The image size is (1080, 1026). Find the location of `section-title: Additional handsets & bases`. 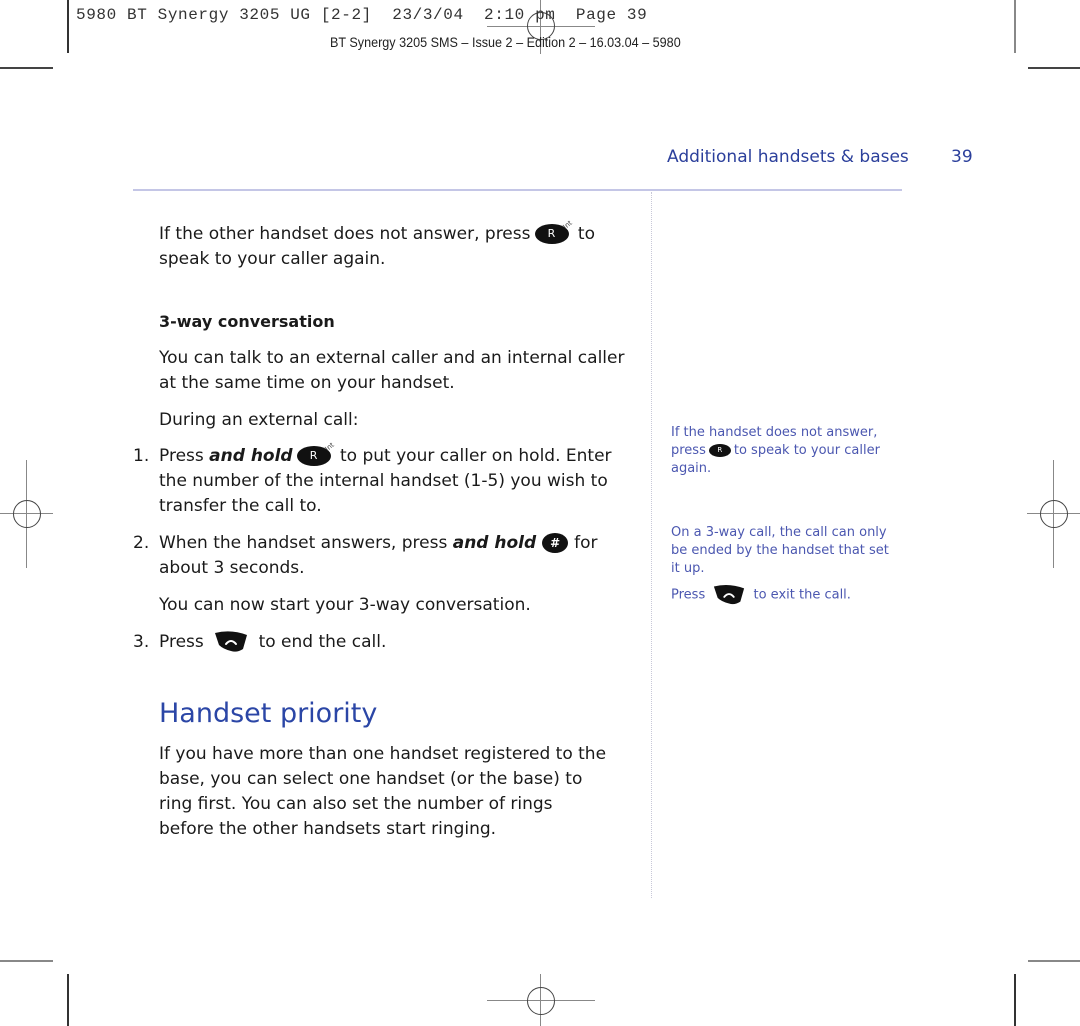

section-title: Additional handsets & bases is located at coordinates (788, 157).